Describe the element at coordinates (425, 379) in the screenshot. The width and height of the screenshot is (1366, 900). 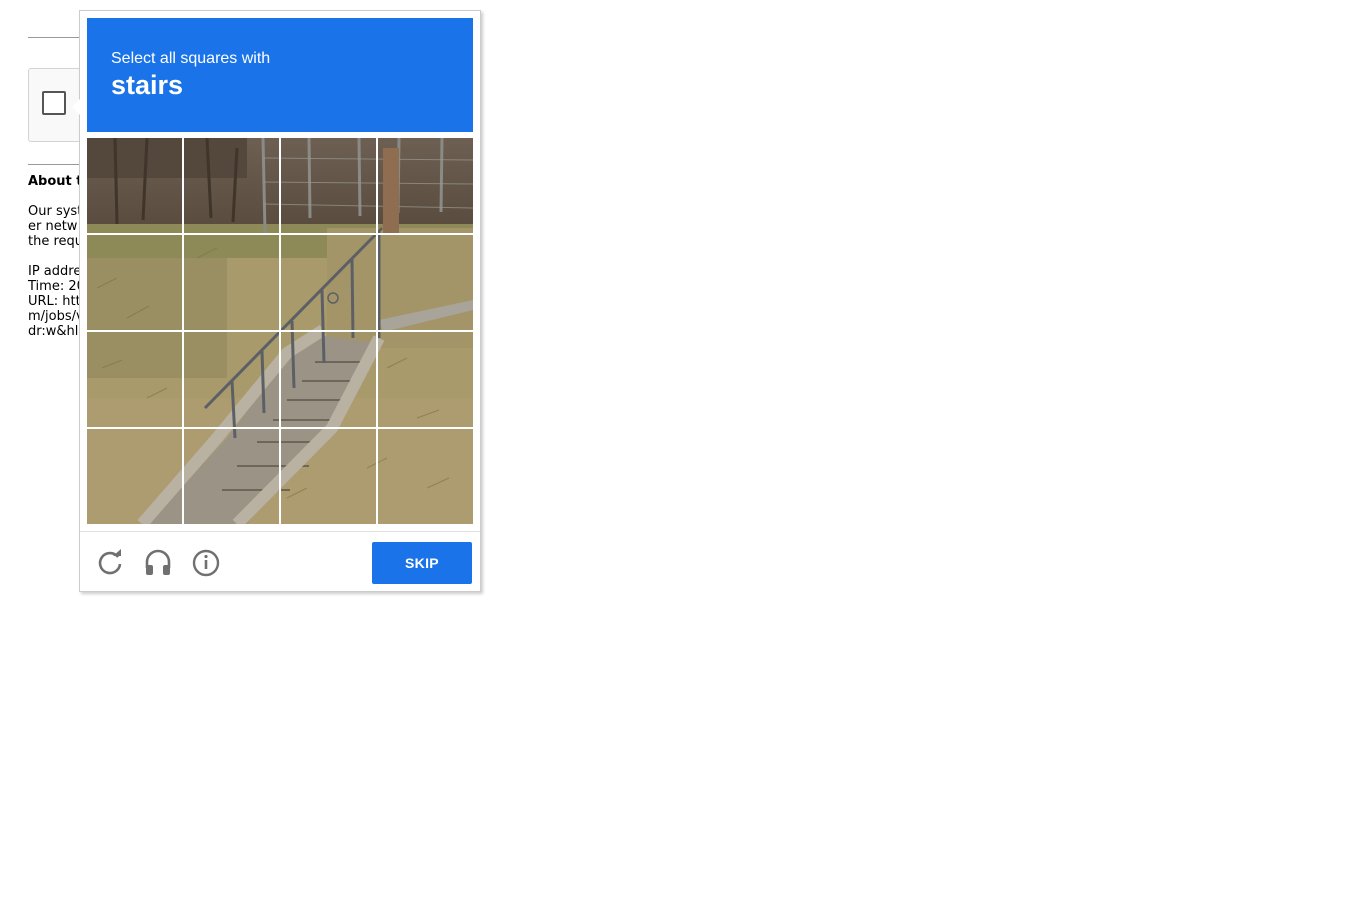
I see `grid-tile-r3-c4` at that location.